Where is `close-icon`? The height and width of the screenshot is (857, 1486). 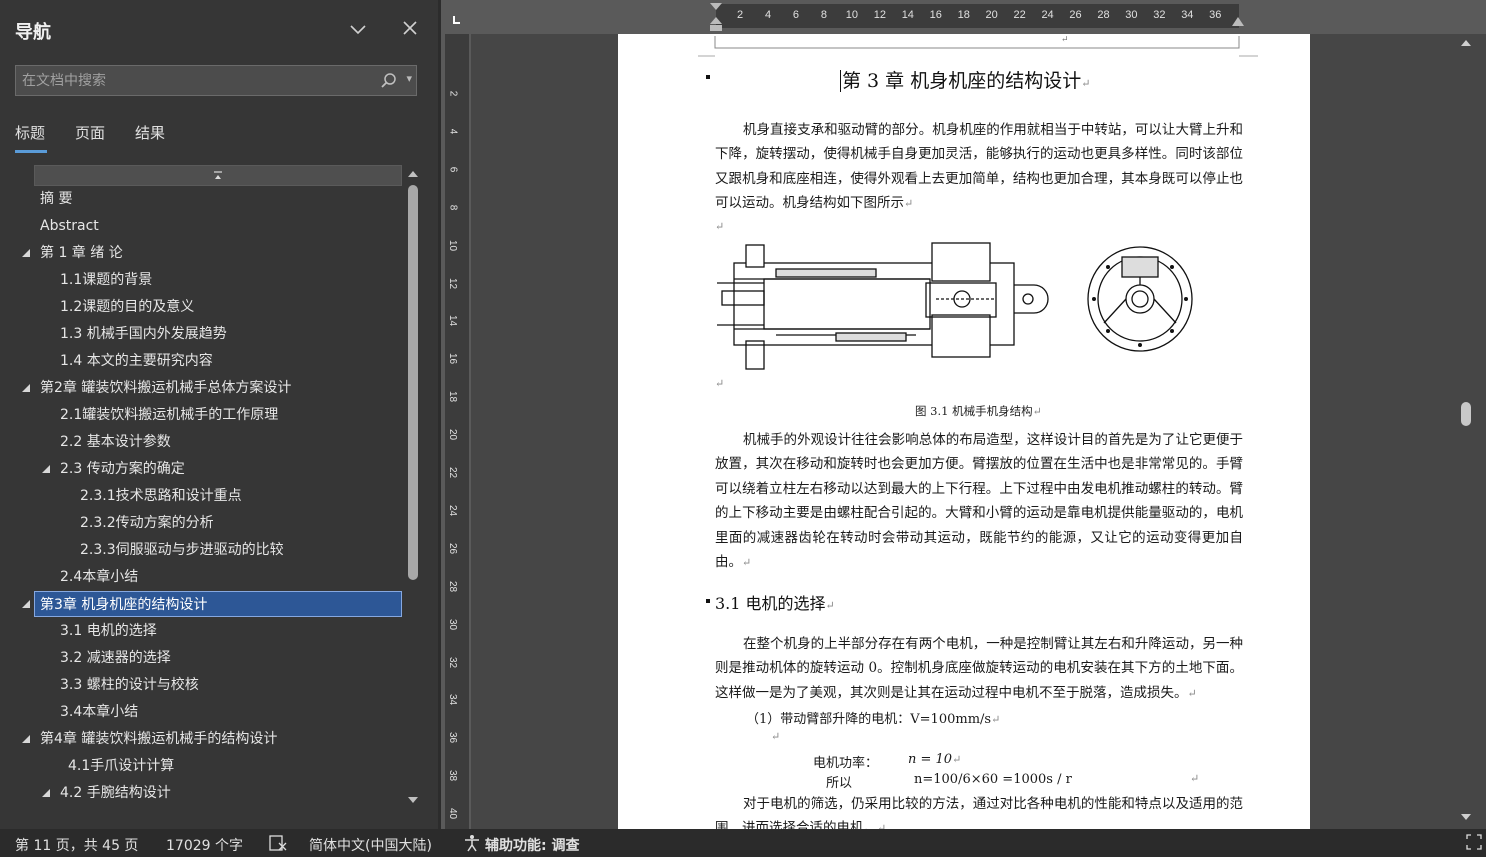
close-icon is located at coordinates (410, 29).